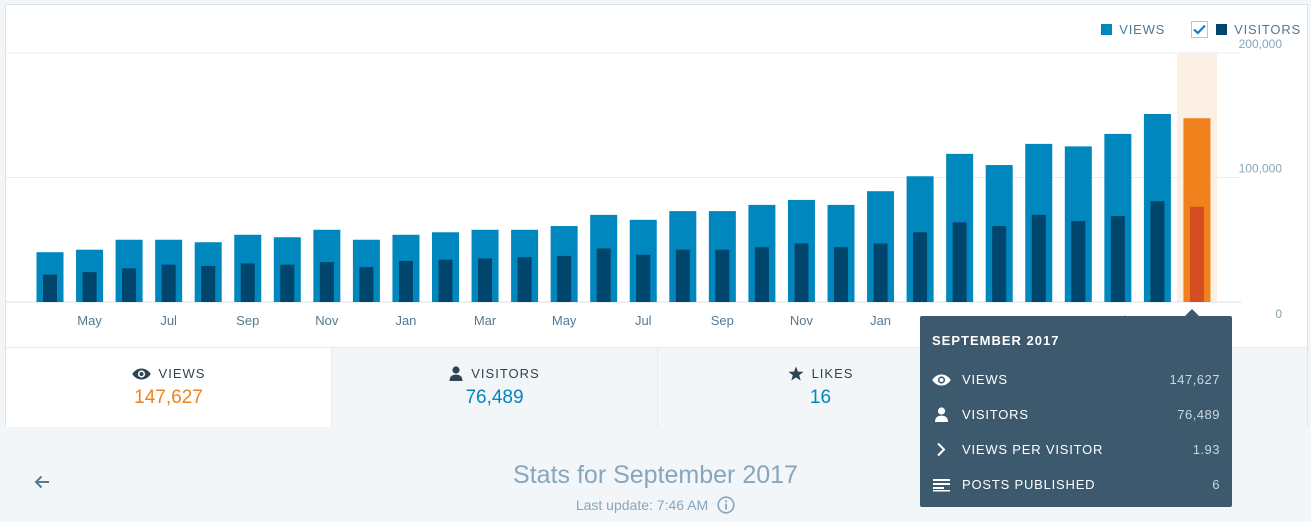 This screenshot has width=1311, height=522. I want to click on tab-likes-label: LIKES, so click(832, 373).